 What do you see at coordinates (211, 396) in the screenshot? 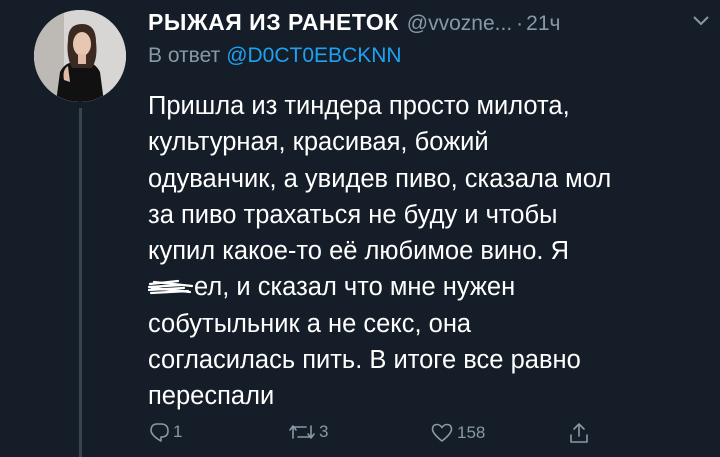
I see `tweet-text-line: переспали` at bounding box center [211, 396].